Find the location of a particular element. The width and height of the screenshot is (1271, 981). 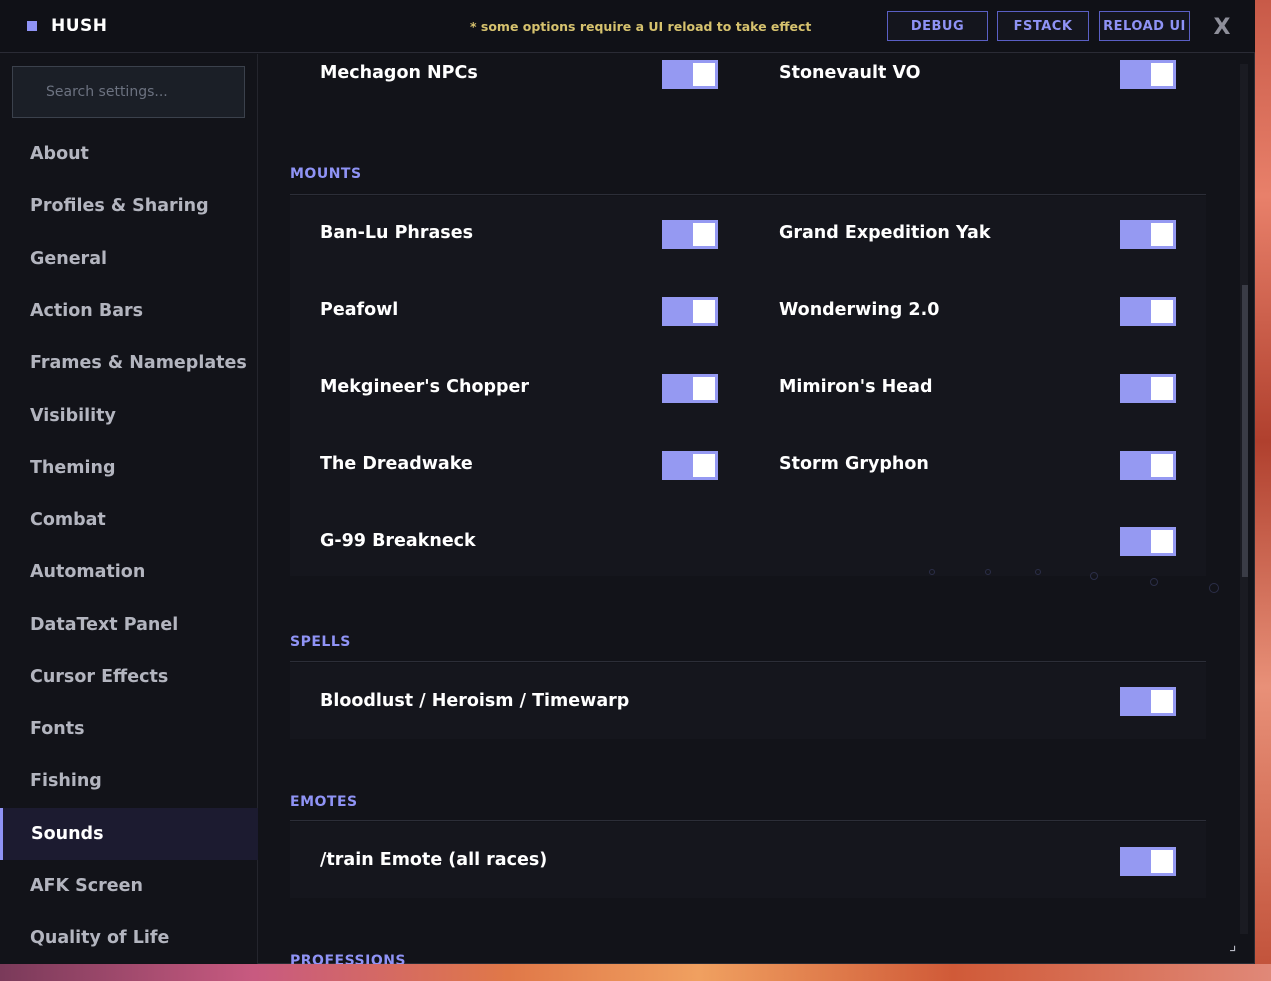

option-label: Mekgineer's Chopper is located at coordinates (425, 387).